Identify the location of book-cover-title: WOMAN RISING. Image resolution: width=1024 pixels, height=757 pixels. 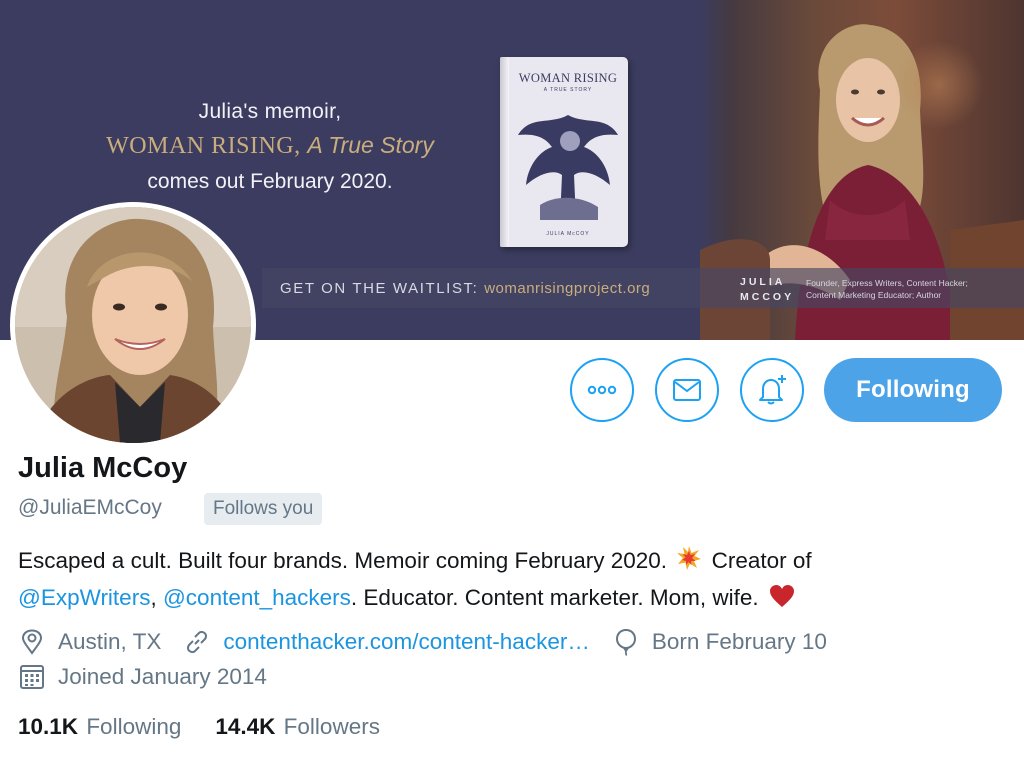
(568, 78).